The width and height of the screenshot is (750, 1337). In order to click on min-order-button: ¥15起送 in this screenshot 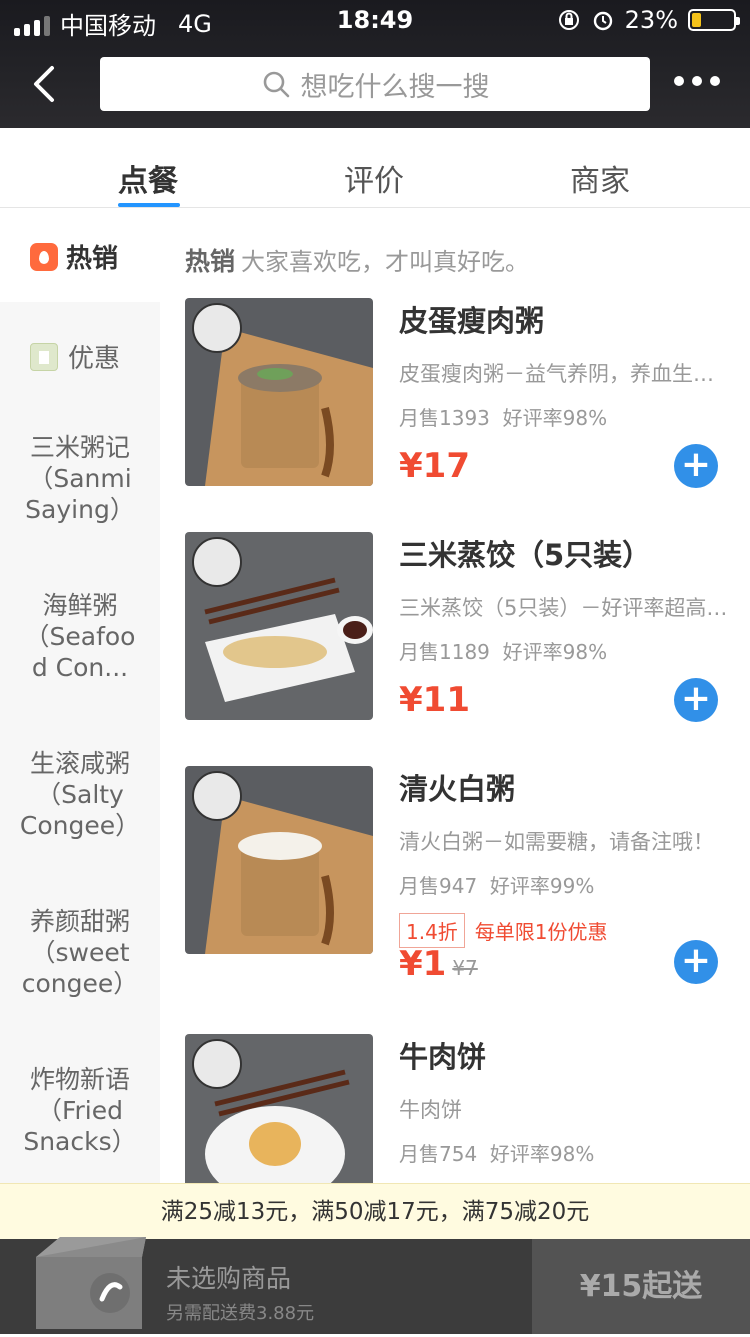, I will do `click(641, 1286)`.